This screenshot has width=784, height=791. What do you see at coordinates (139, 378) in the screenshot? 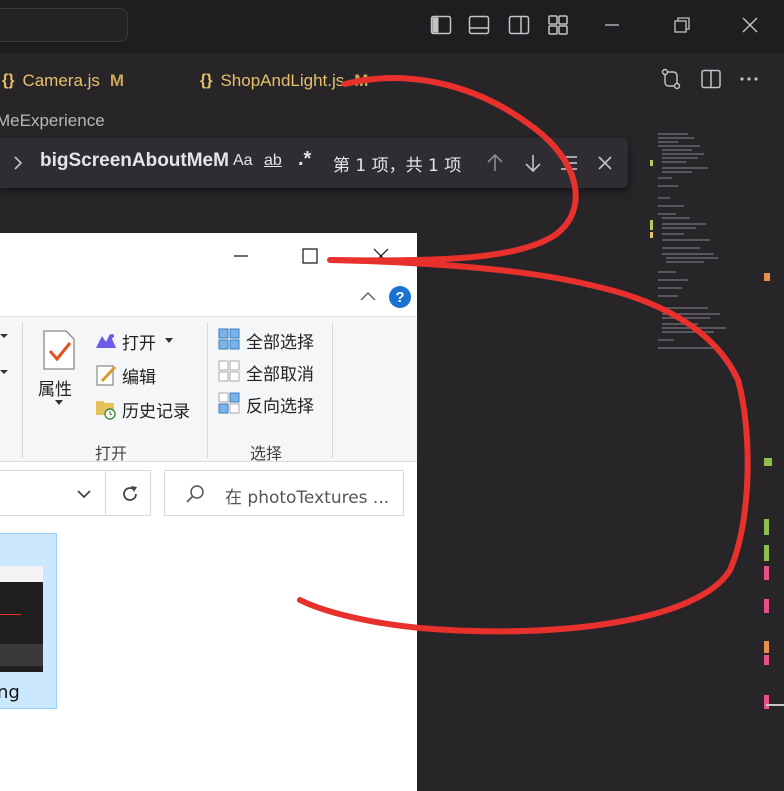
I see `edit-label: 编辑` at bounding box center [139, 378].